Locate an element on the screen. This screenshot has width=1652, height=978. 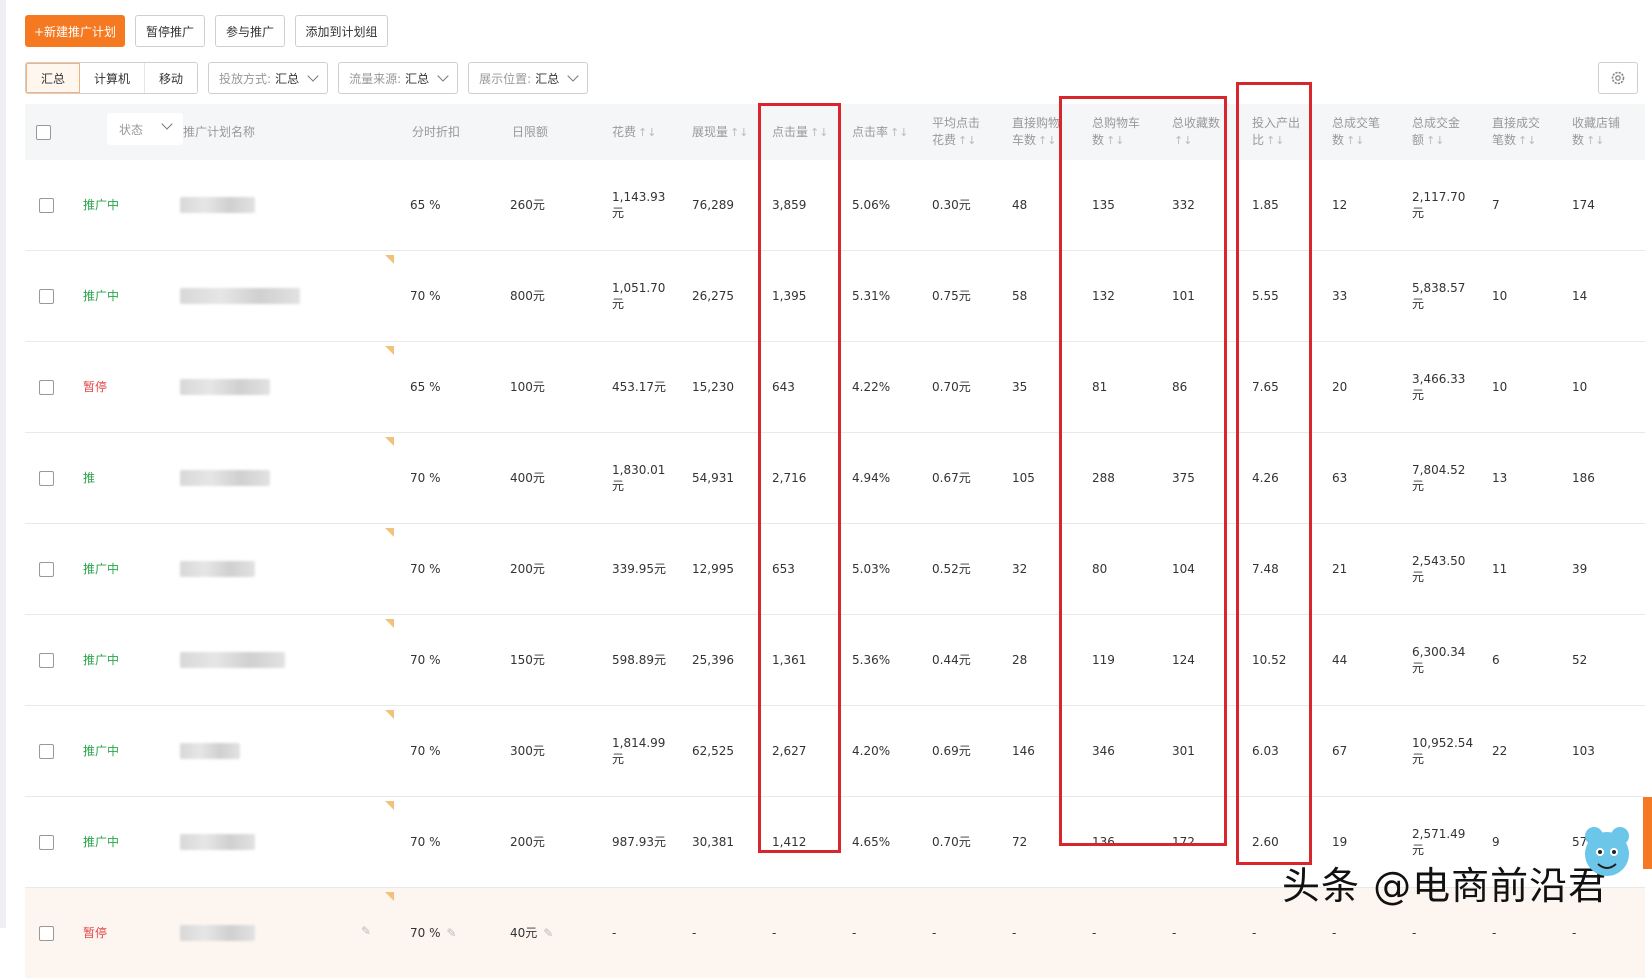
cost-header: 花费 ↑↓ is located at coordinates (634, 132).